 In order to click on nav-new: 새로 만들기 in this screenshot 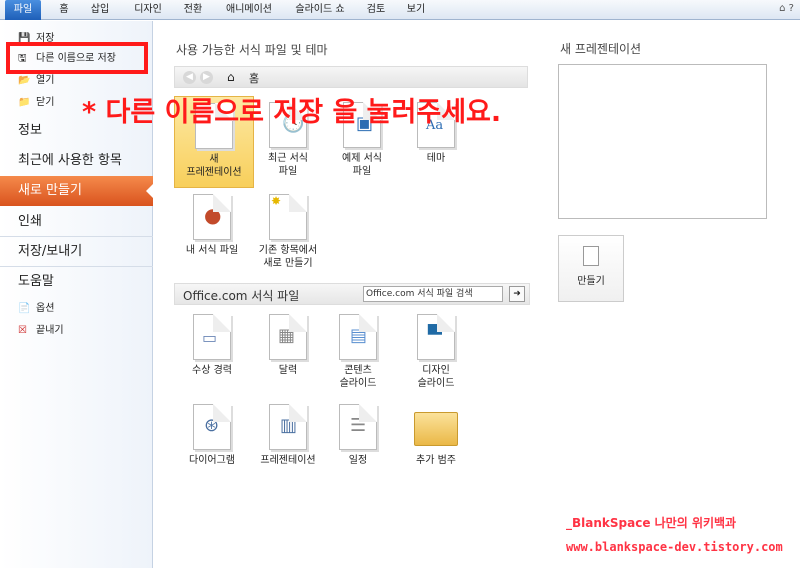, I will do `click(77, 191)`.